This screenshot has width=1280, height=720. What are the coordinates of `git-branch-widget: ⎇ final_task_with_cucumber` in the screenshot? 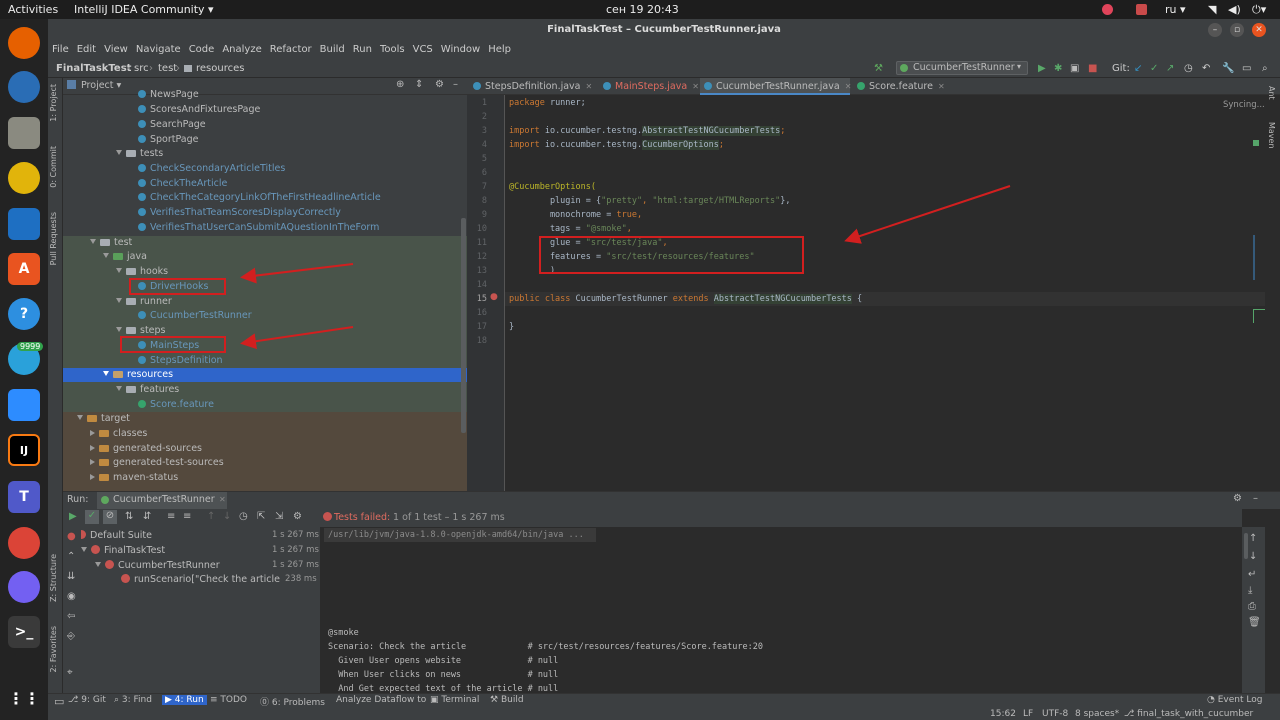 It's located at (1188, 714).